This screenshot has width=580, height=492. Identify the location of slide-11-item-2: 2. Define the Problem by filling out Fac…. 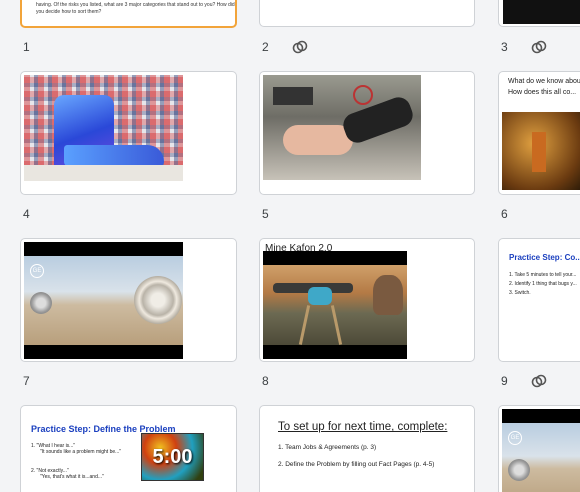
(356, 464).